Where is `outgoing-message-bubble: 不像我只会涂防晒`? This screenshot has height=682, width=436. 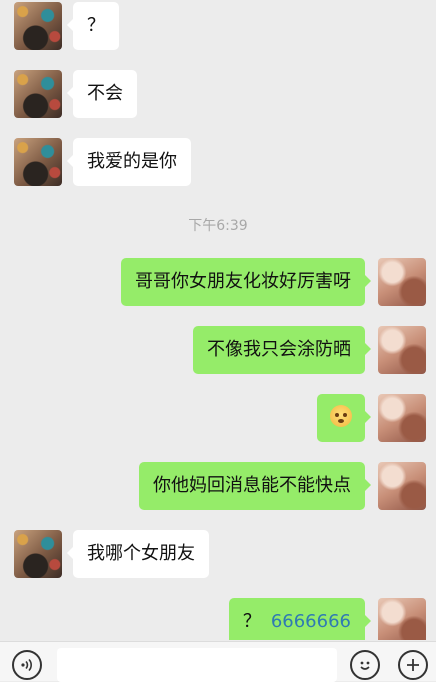
outgoing-message-bubble: 不像我只会涂防晒 is located at coordinates (282, 350).